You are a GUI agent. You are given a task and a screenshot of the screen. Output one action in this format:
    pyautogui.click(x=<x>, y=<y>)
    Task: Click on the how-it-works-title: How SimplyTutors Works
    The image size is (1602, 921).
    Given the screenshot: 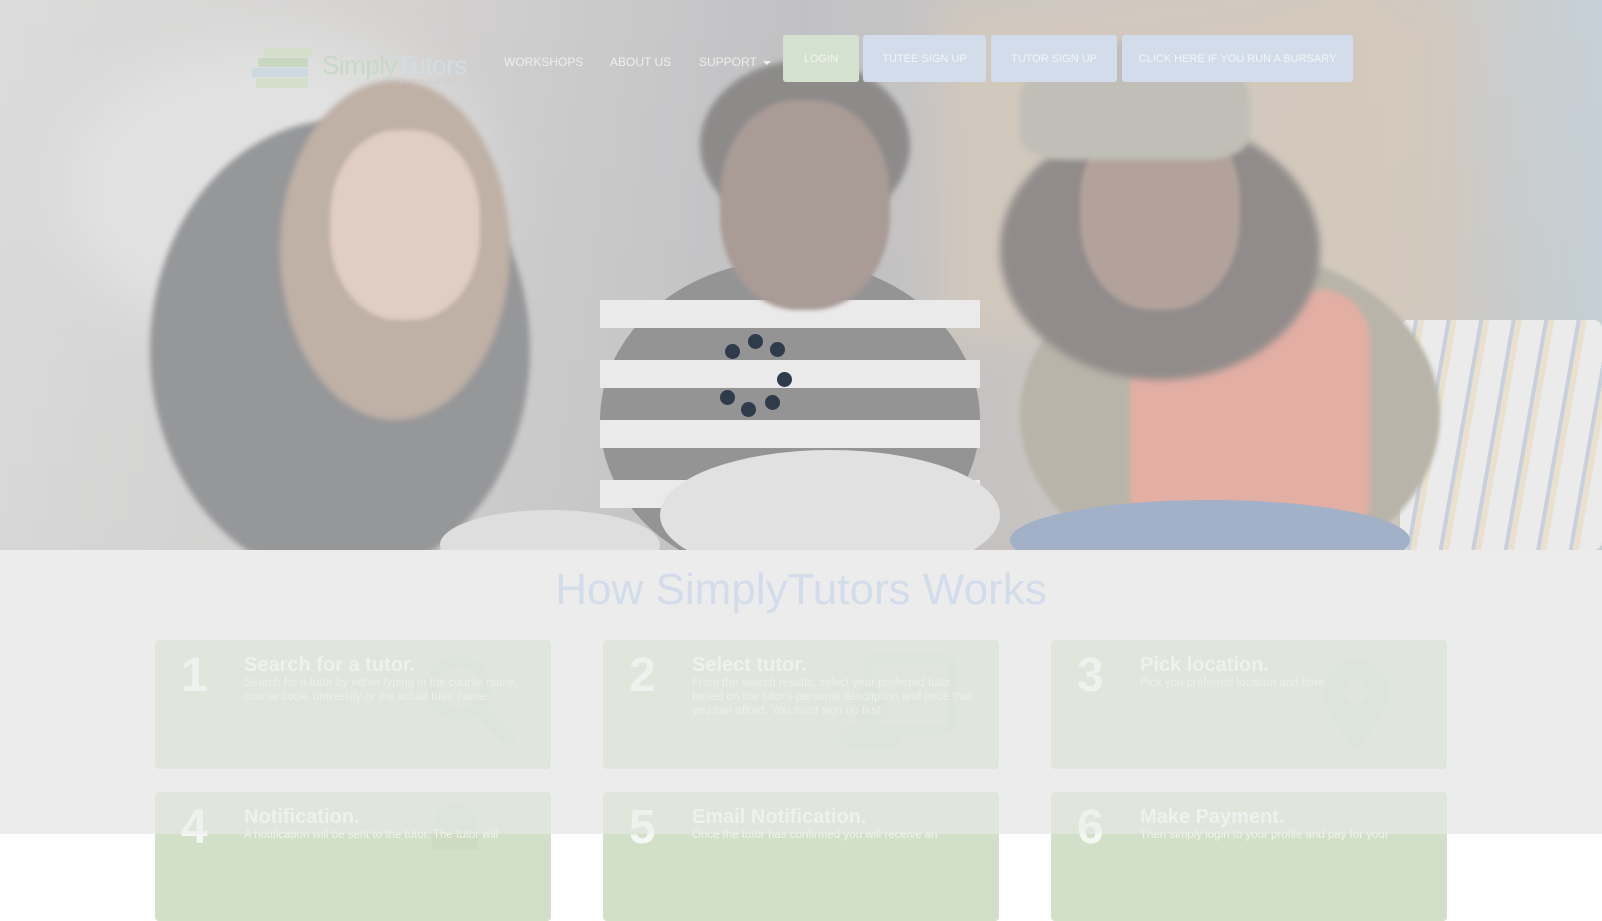 What is the action you would take?
    pyautogui.click(x=801, y=589)
    